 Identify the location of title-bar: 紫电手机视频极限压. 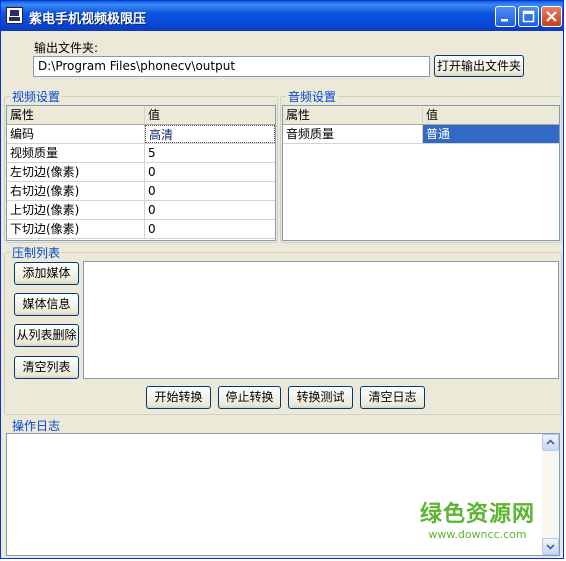
(282, 16).